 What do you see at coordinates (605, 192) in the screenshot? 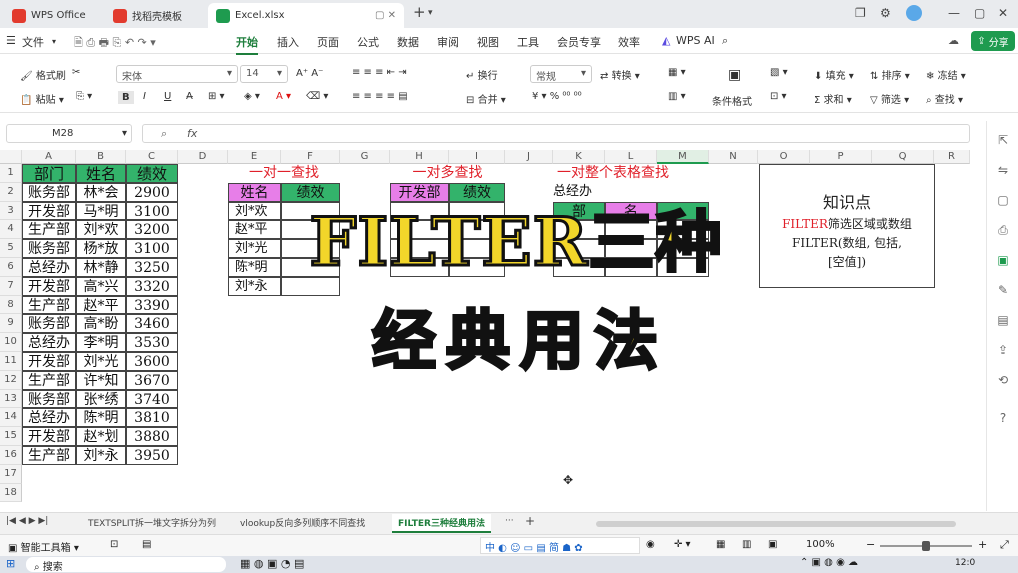
I see `whole-table-label: 总经办` at bounding box center [605, 192].